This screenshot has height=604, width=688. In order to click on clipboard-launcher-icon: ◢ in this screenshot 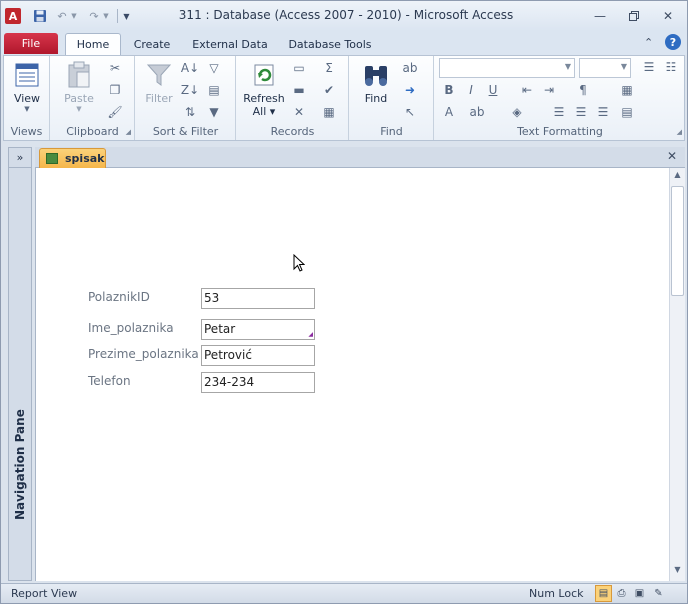, I will do `click(128, 132)`.